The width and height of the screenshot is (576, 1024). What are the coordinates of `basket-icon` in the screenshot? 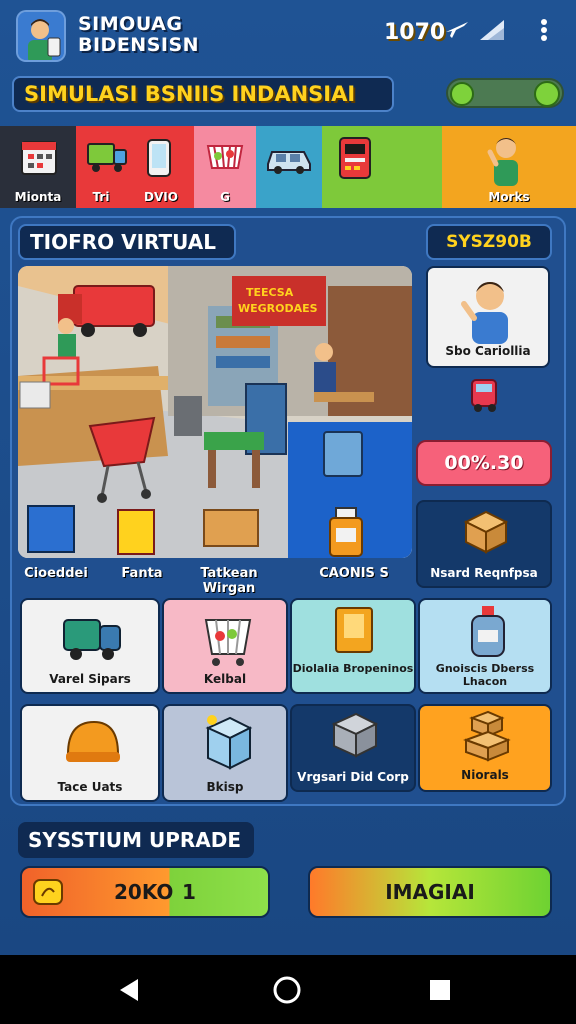 It's located at (225, 157).